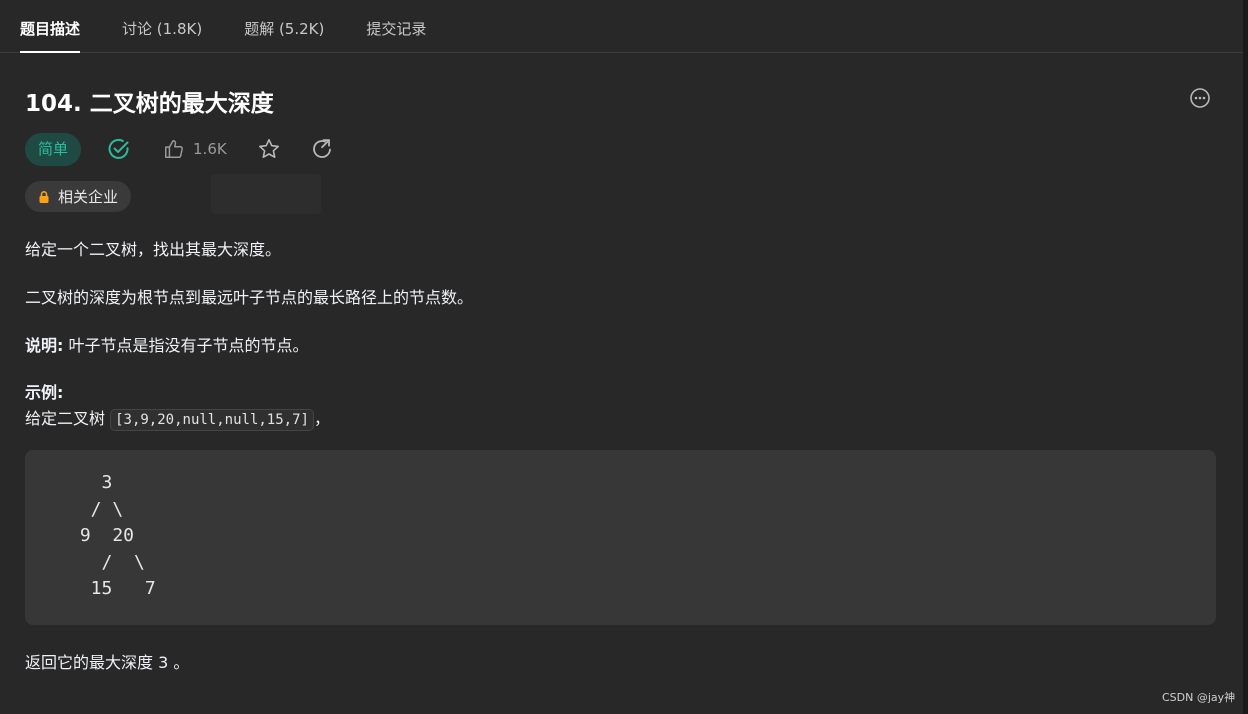  I want to click on example-suffix: ，, so click(321, 418).